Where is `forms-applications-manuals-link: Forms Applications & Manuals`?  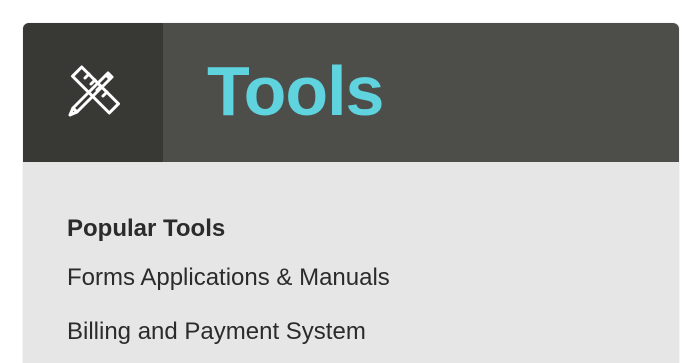
forms-applications-manuals-link: Forms Applications & Manuals is located at coordinates (228, 278).